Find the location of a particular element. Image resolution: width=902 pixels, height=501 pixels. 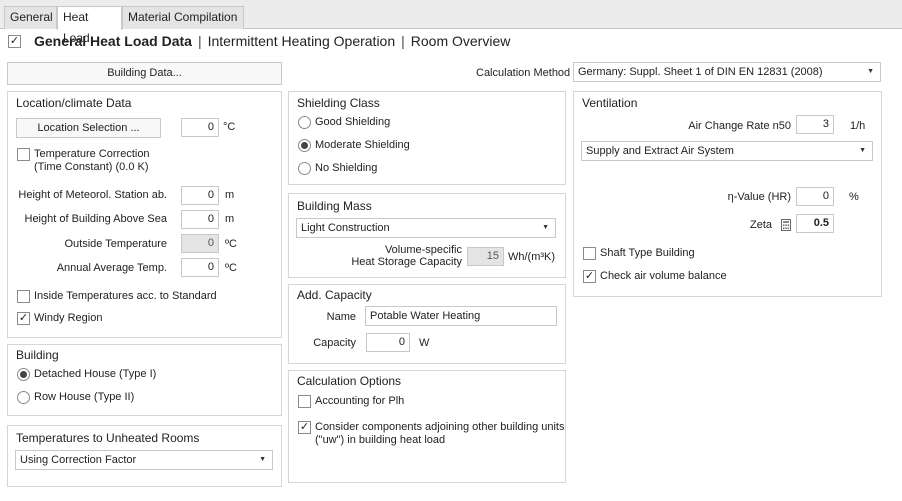

consider-components-label-2: ("uw") in building heat load is located at coordinates (380, 440).